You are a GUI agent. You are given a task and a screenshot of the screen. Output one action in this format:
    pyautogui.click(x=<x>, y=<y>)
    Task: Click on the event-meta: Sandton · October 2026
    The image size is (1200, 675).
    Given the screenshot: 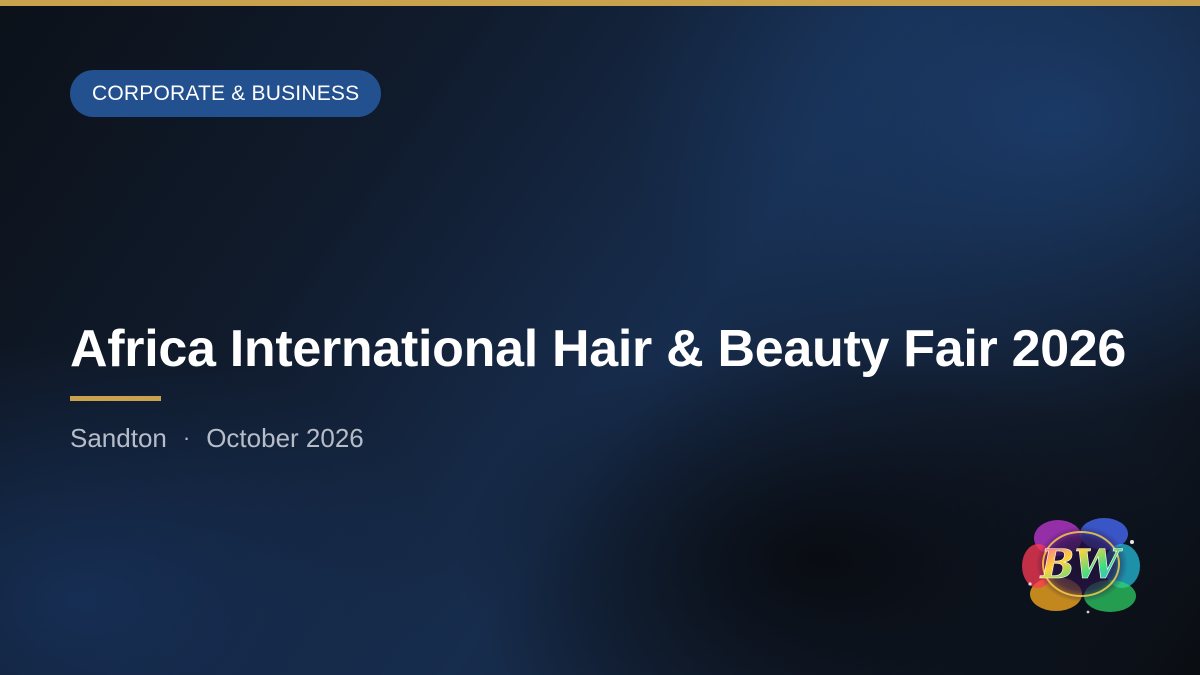 What is the action you would take?
    pyautogui.click(x=217, y=438)
    